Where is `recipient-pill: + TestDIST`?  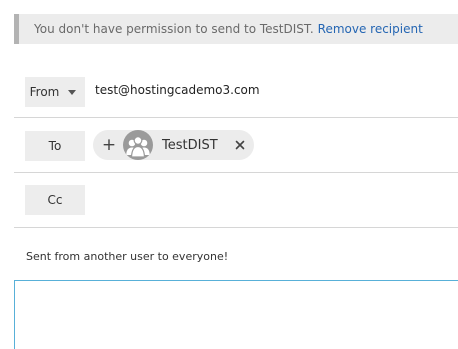
recipient-pill: + TestDIST is located at coordinates (173, 145).